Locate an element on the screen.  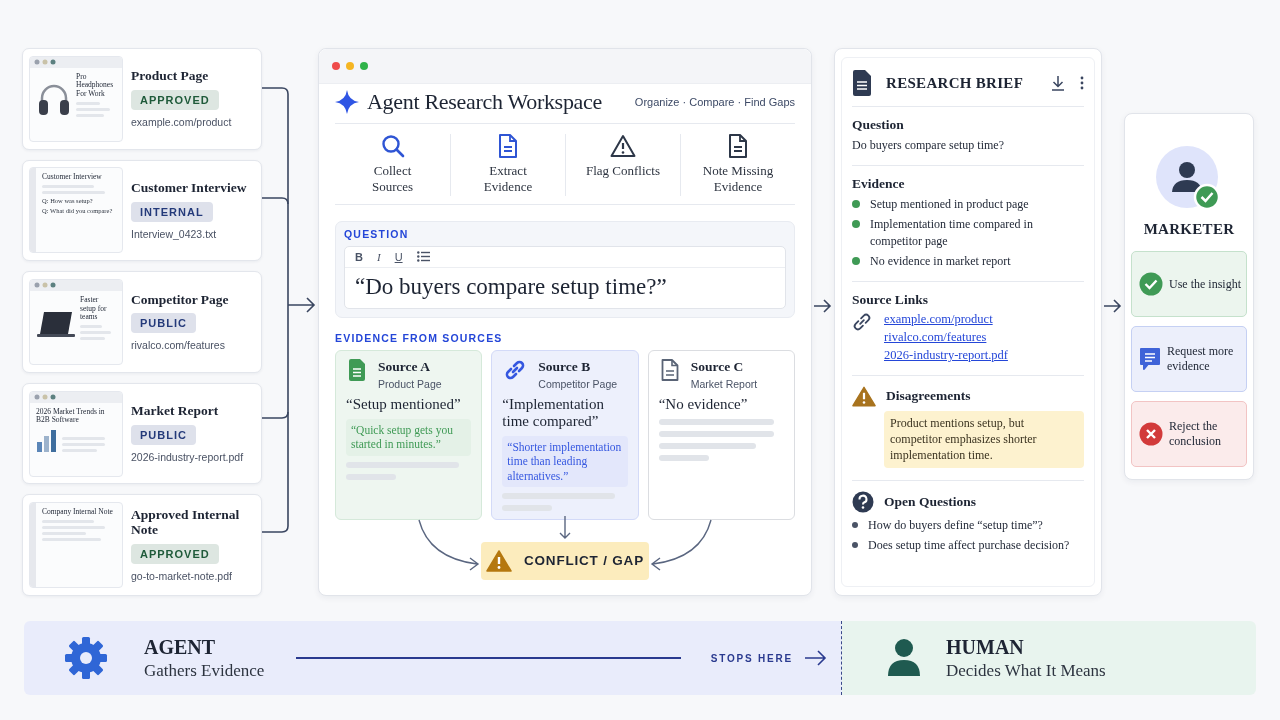
file-name: 2026-industry-report.pdf is located at coordinates (187, 457).